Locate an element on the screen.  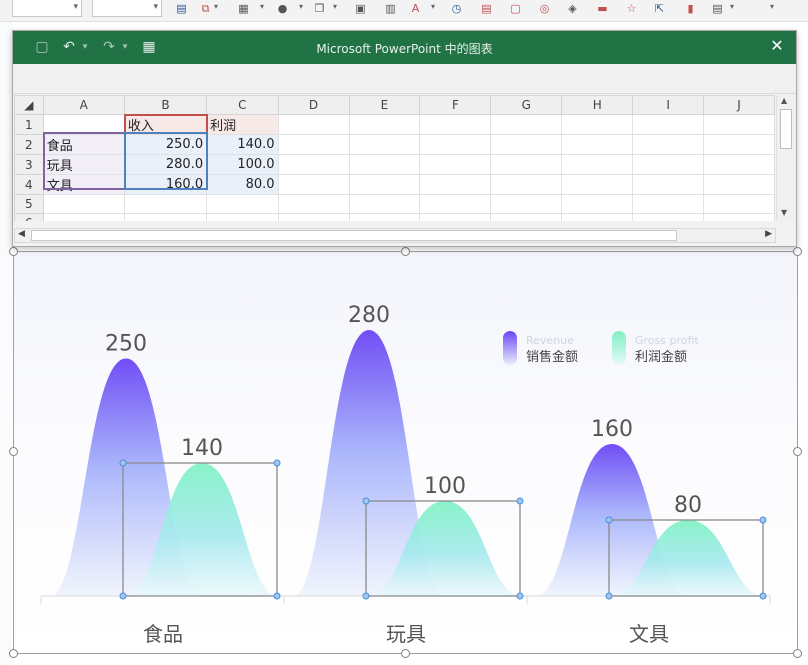
scroll-up-icon: ▲ is located at coordinates (784, 100).